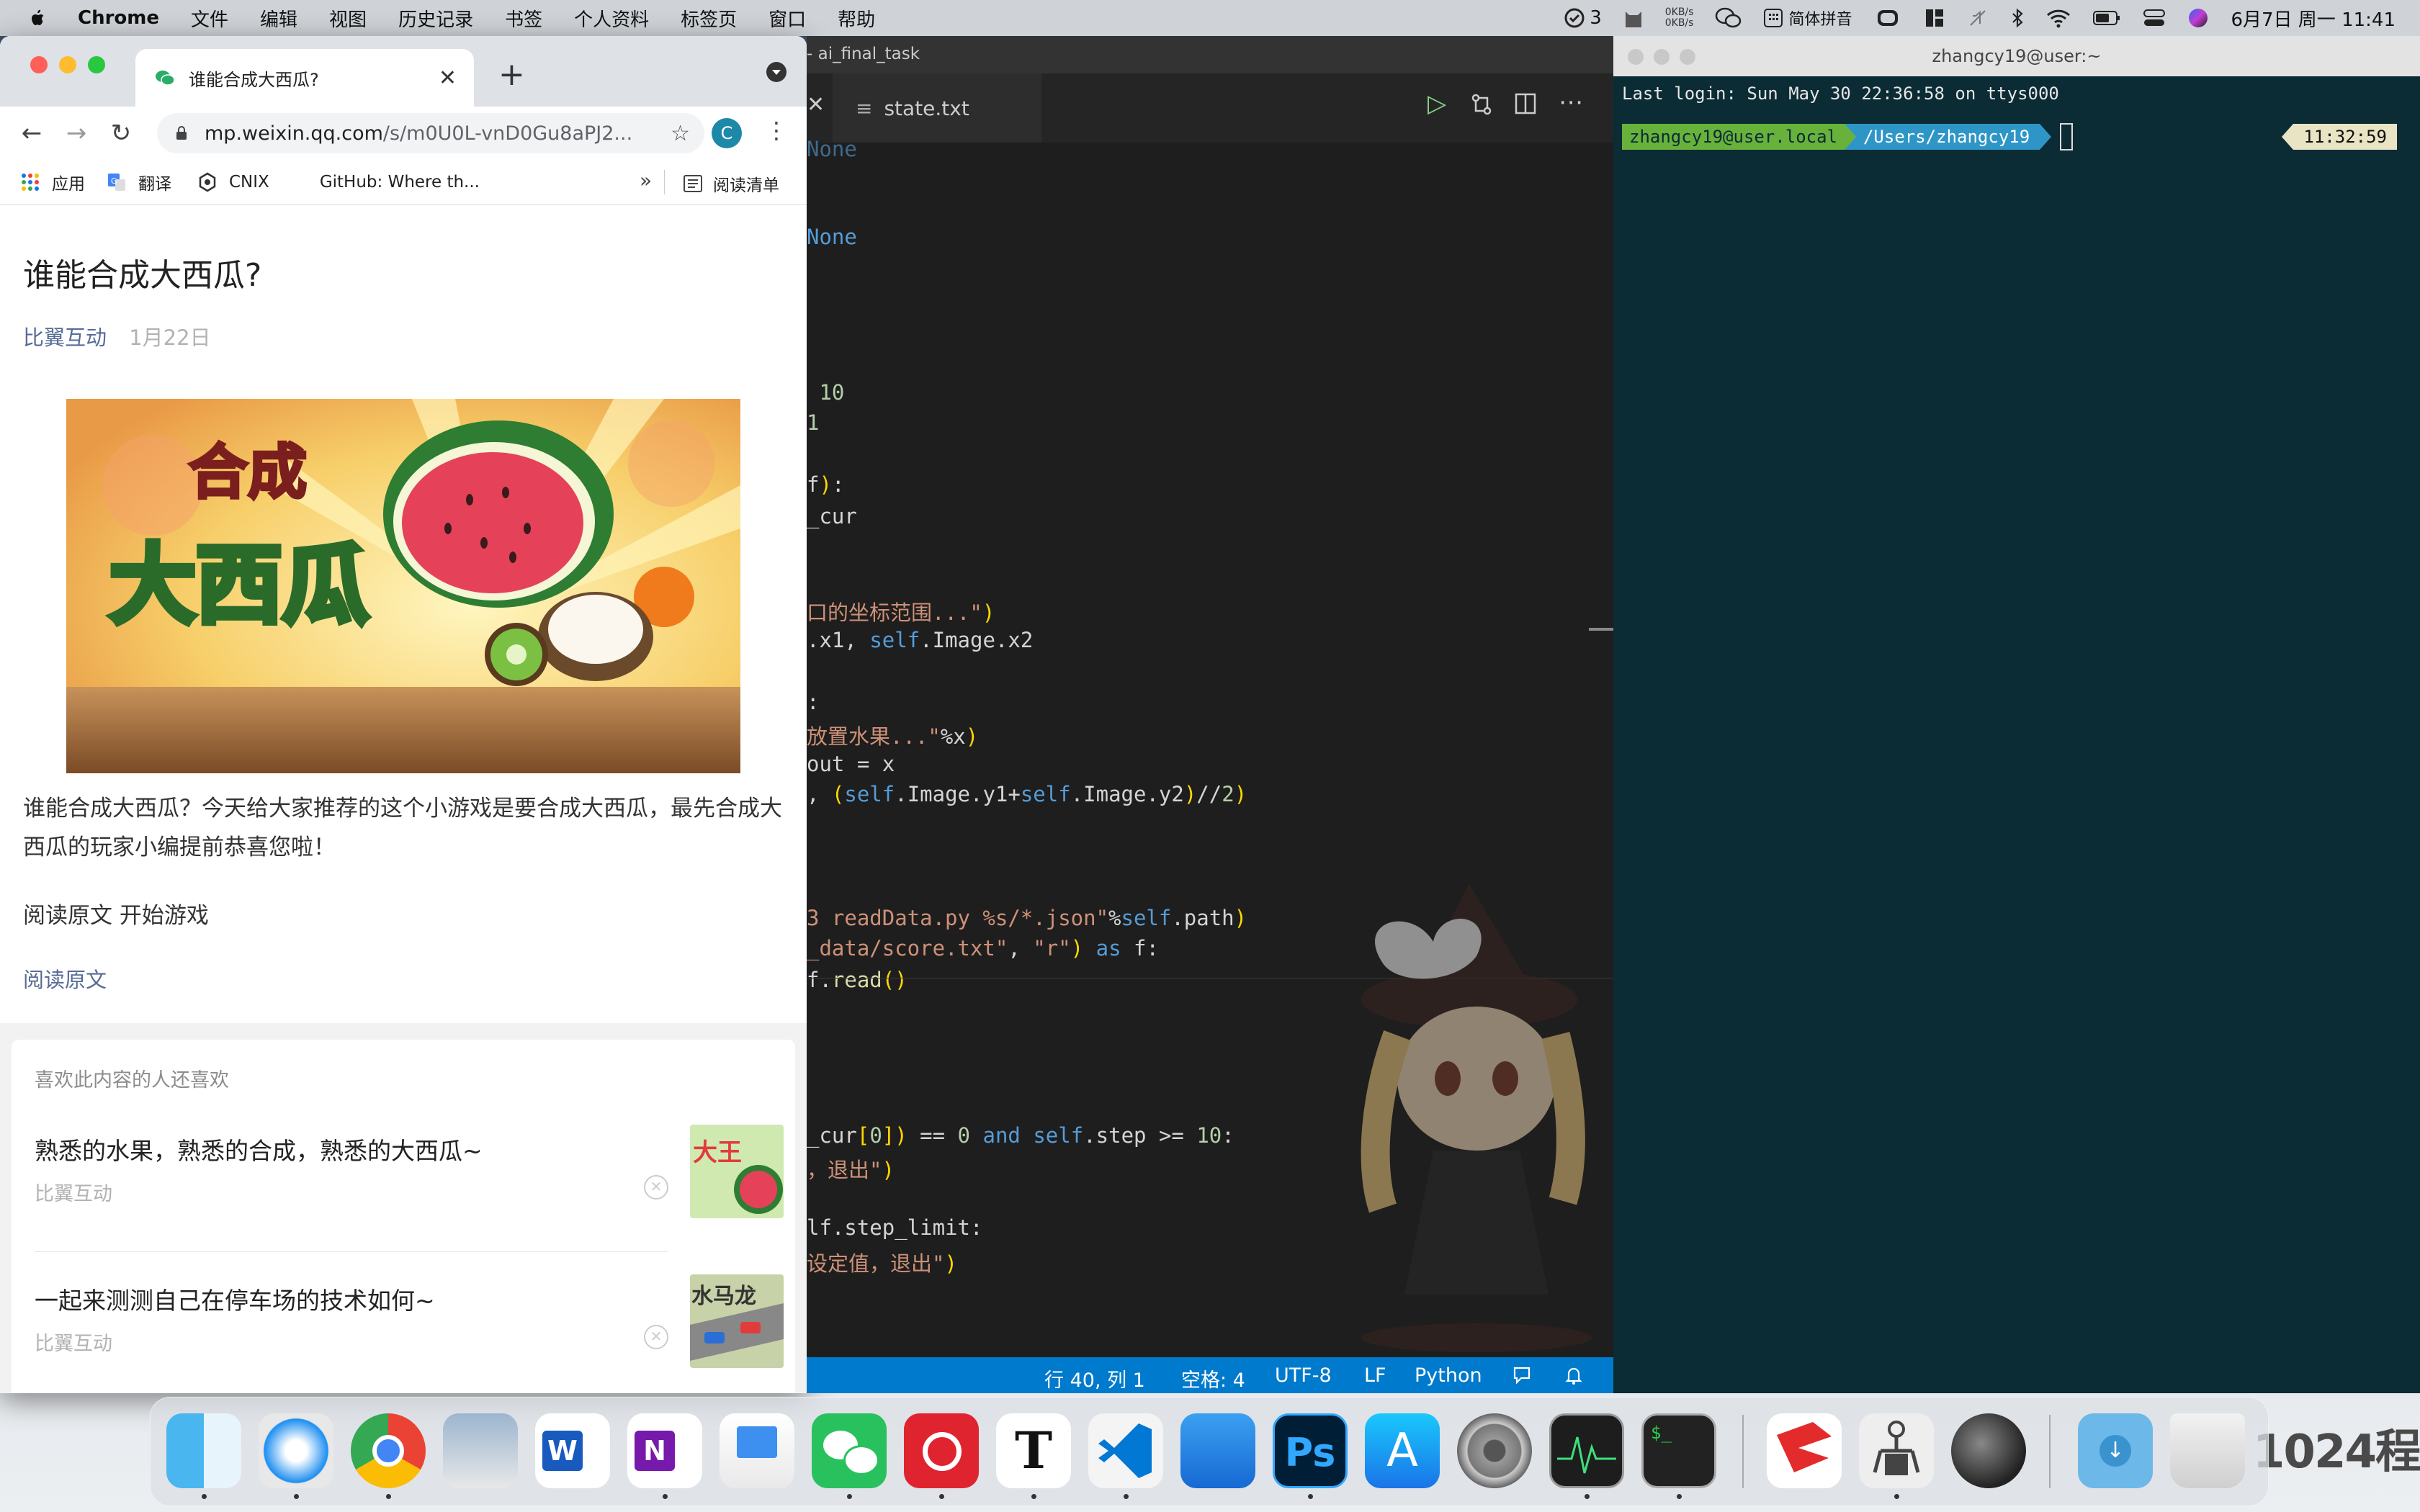  I want to click on close-tab-icon: ✕, so click(816, 104).